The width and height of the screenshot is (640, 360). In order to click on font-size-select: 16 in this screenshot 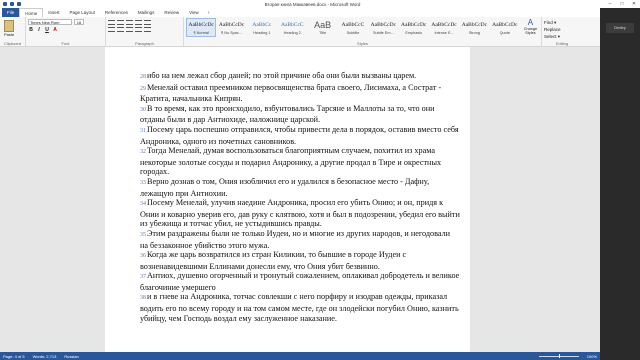, I will do `click(79, 22)`.